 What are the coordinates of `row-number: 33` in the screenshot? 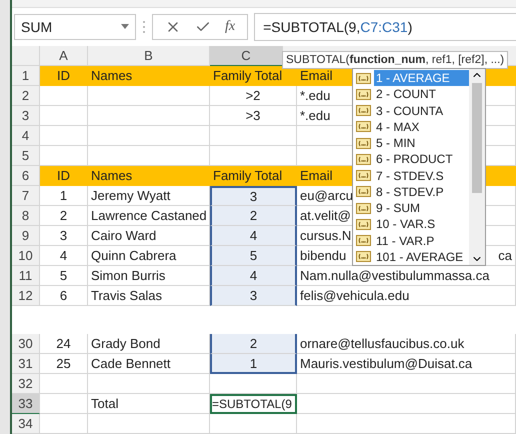 It's located at (26, 404).